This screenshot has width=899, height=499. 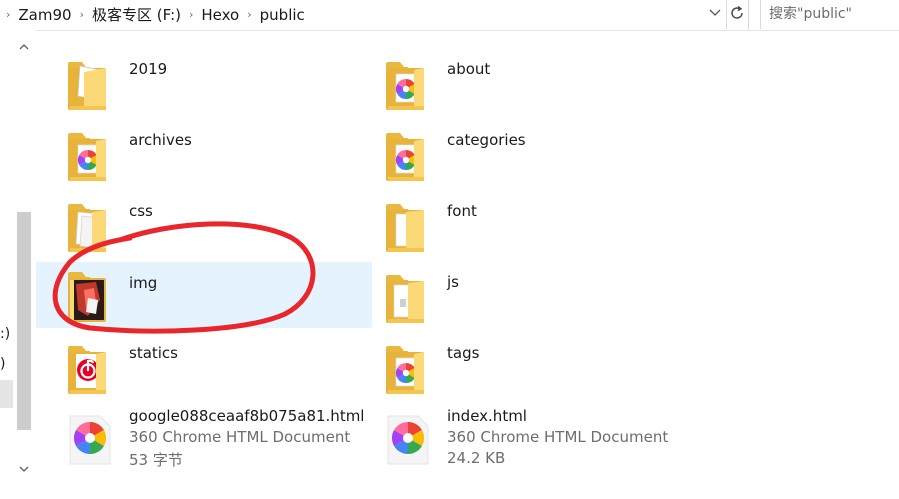 What do you see at coordinates (282, 15) in the screenshot?
I see `breadcrumb-item-public: public` at bounding box center [282, 15].